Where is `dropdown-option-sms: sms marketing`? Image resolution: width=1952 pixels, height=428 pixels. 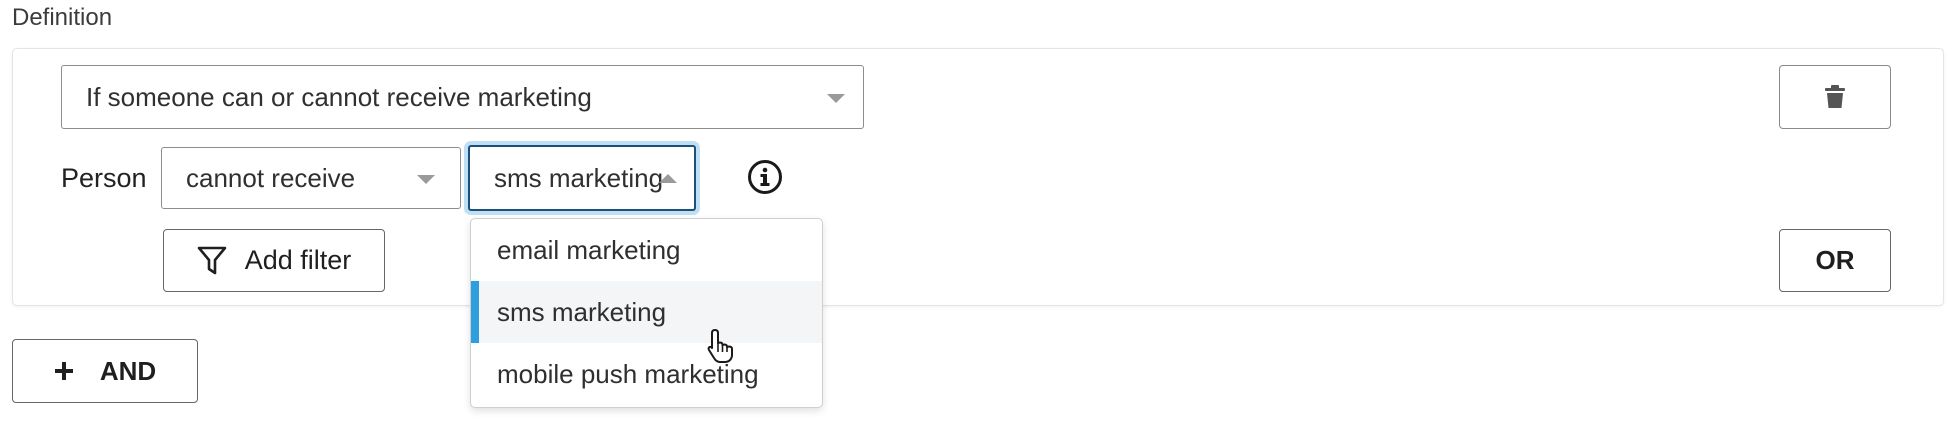 dropdown-option-sms: sms marketing is located at coordinates (646, 312).